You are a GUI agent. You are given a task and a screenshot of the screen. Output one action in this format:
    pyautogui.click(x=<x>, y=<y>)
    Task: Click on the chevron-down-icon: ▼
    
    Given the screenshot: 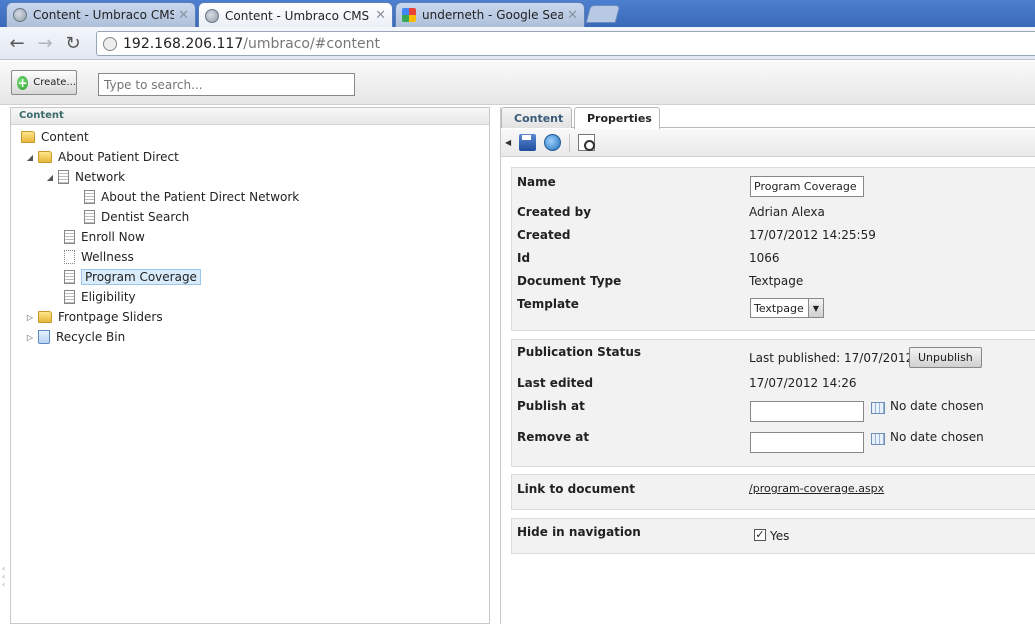 What is the action you would take?
    pyautogui.click(x=815, y=308)
    